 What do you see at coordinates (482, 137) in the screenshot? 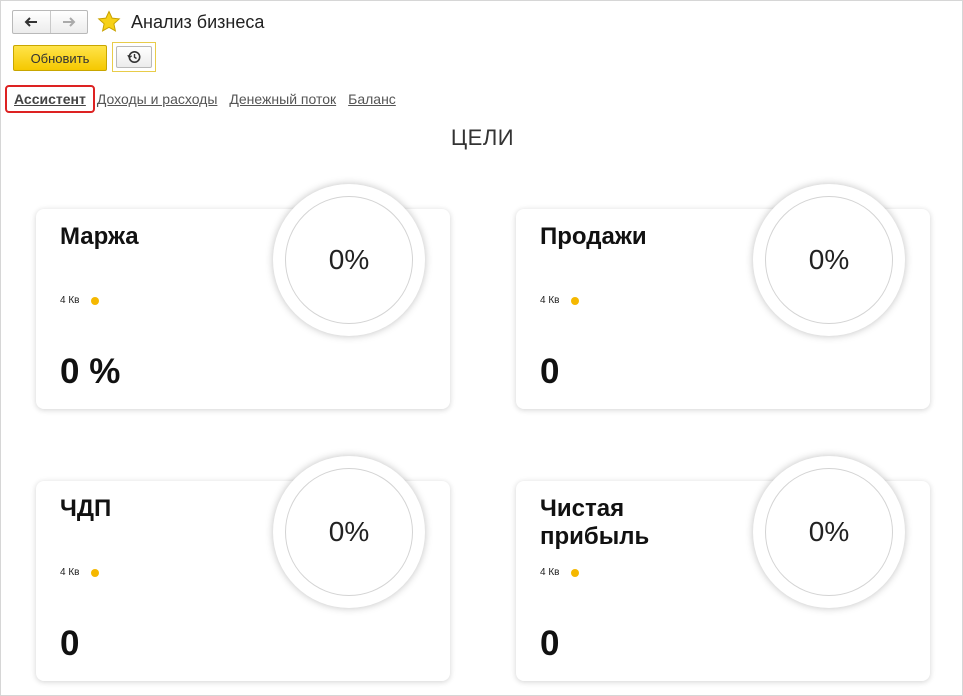
I see `section-title: ЦЕЛИ` at bounding box center [482, 137].